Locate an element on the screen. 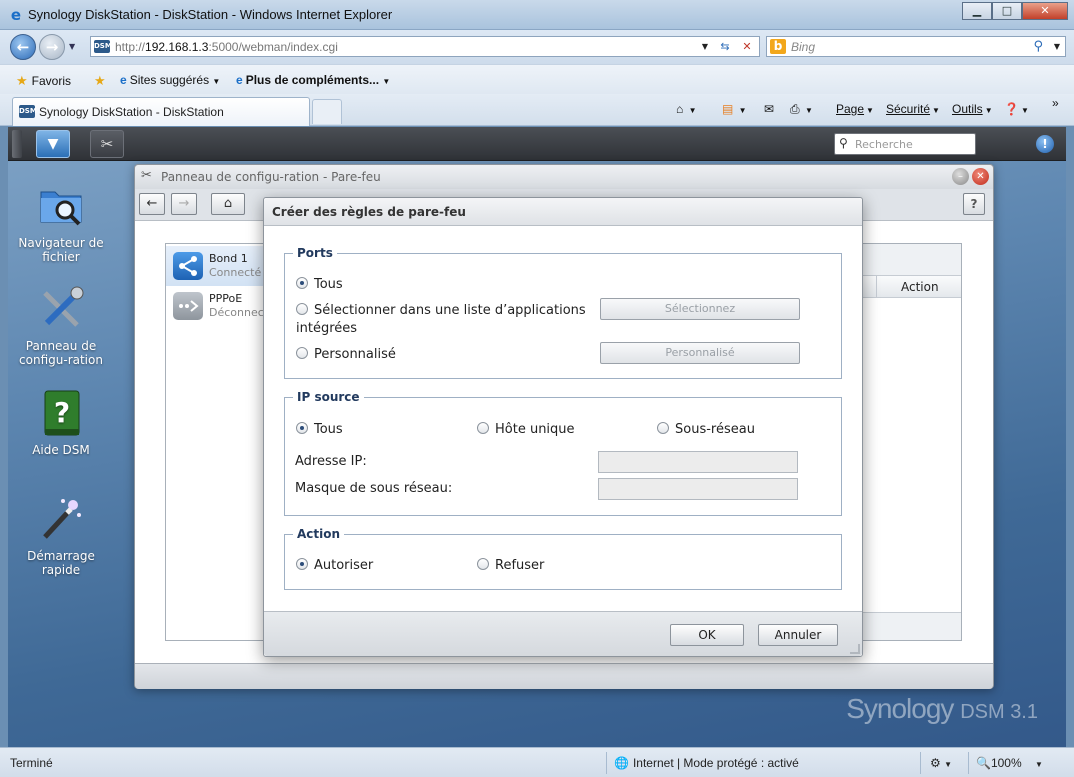 The width and height of the screenshot is (1074, 777). interface-item-pppoe: PPPoE Déconnecté is located at coordinates (215, 306).